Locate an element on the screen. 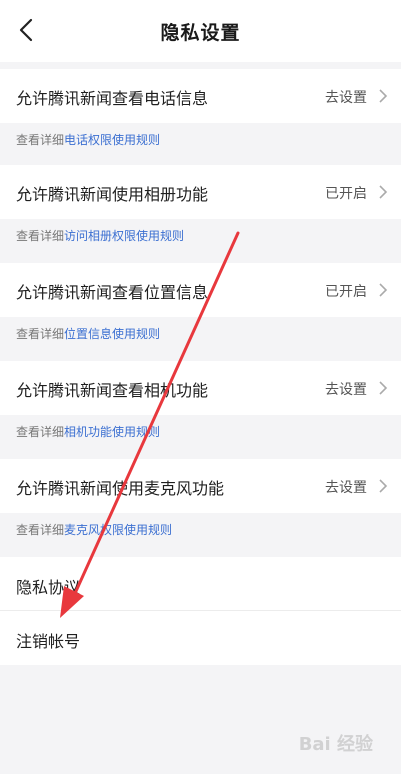 This screenshot has width=401, height=774. setting-label: 允许腾讯新闻查看电话信息 is located at coordinates (112, 98).